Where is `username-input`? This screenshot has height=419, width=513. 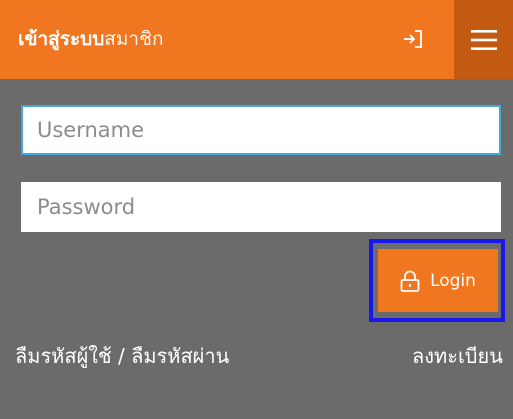 username-input is located at coordinates (261, 130).